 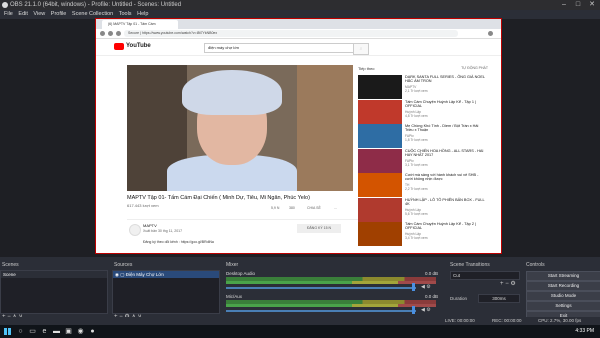 What do you see at coordinates (275, 208) in the screenshot?
I see `like-button: 5,9 N` at bounding box center [275, 208].